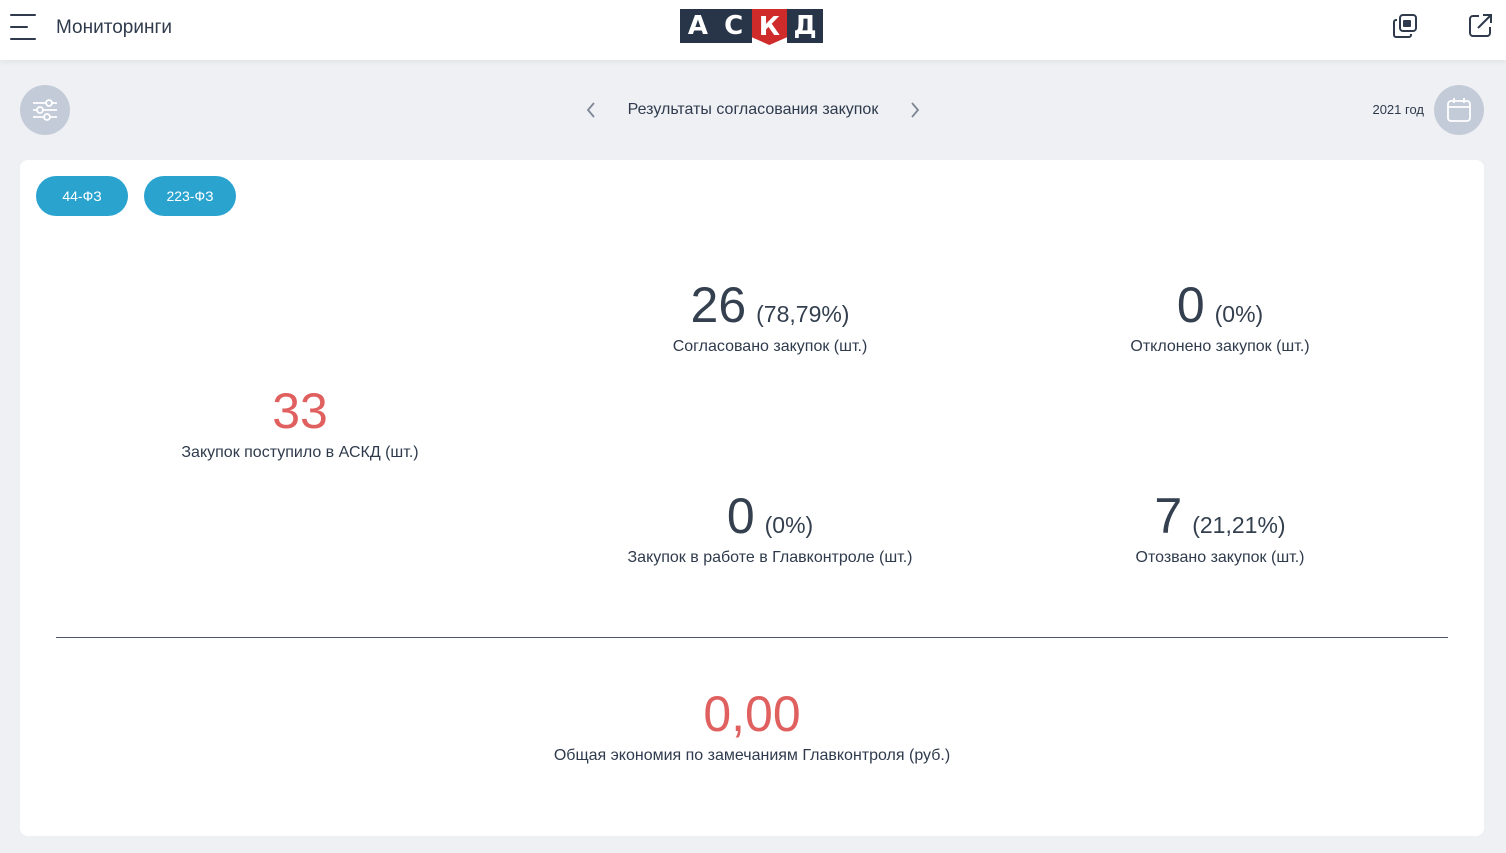 This screenshot has height=853, width=1506. I want to click on in-work-value: 0, so click(740, 516).